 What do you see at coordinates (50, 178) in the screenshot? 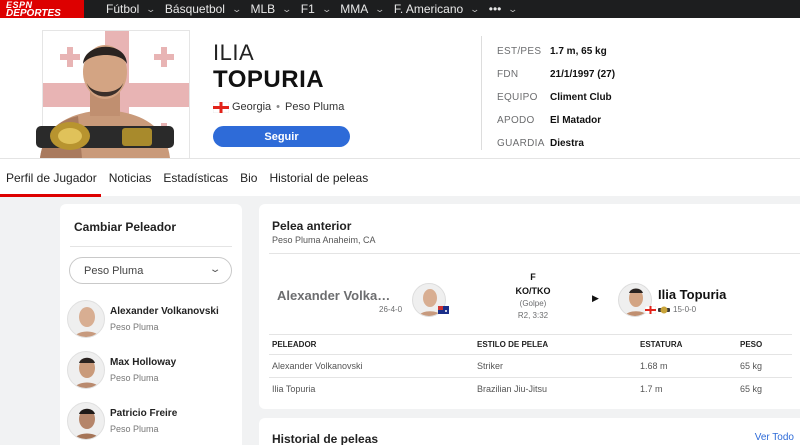
I see `tab-player-profile: Perfil de Jugador` at bounding box center [50, 178].